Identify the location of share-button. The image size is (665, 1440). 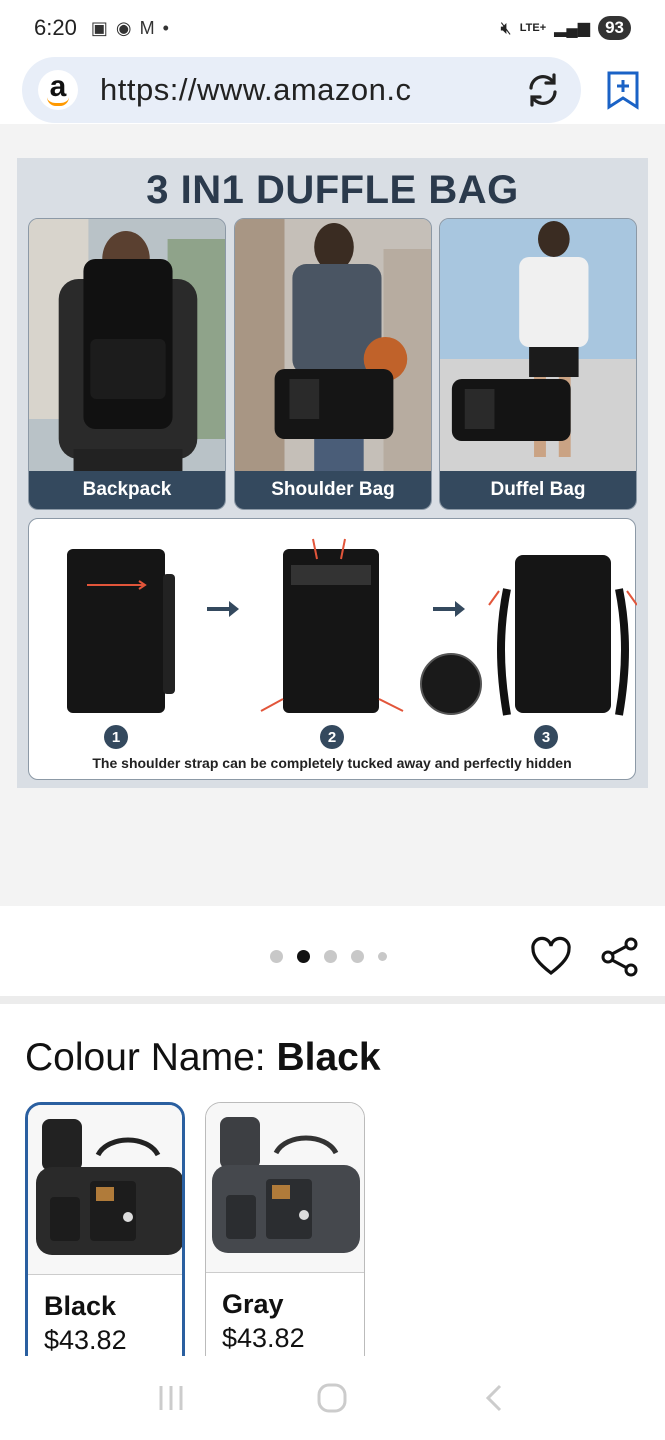
(620, 957).